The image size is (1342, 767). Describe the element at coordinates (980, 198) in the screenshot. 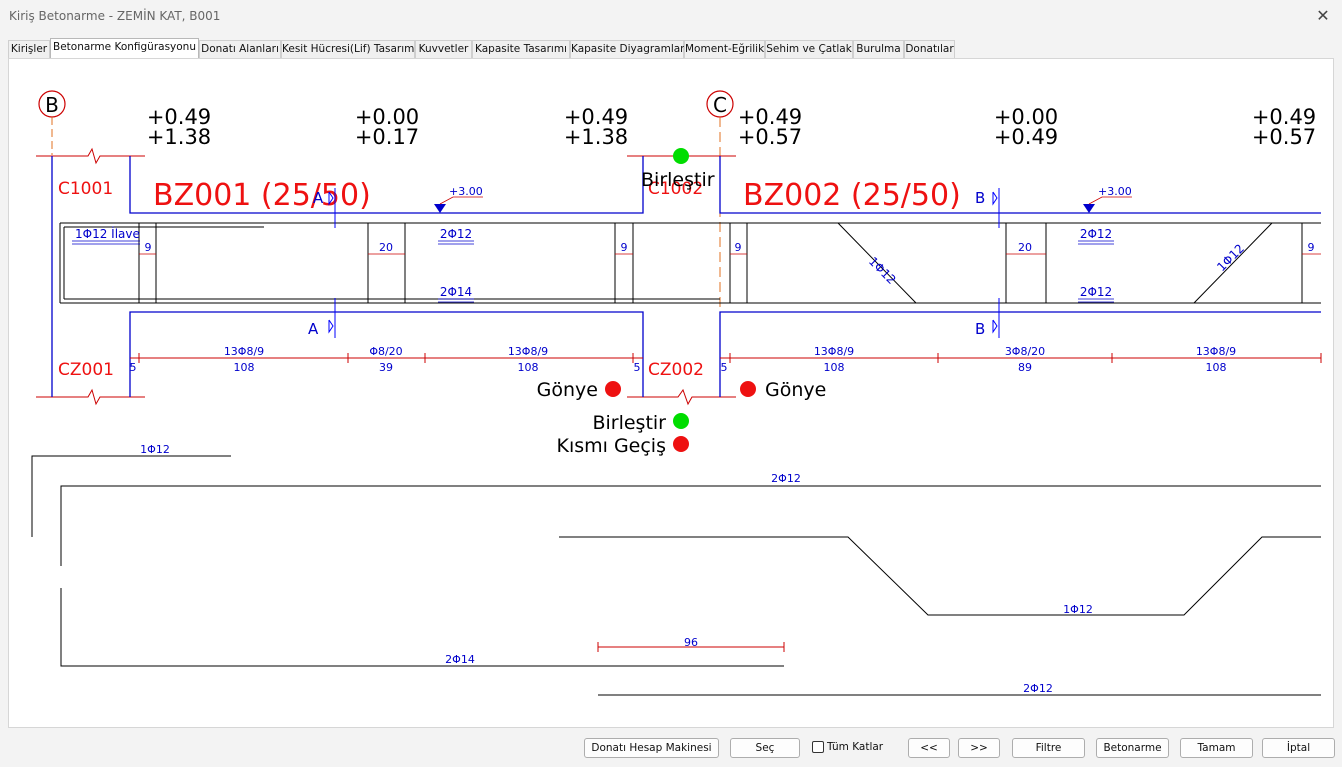

I see `section-b-top: B` at that location.